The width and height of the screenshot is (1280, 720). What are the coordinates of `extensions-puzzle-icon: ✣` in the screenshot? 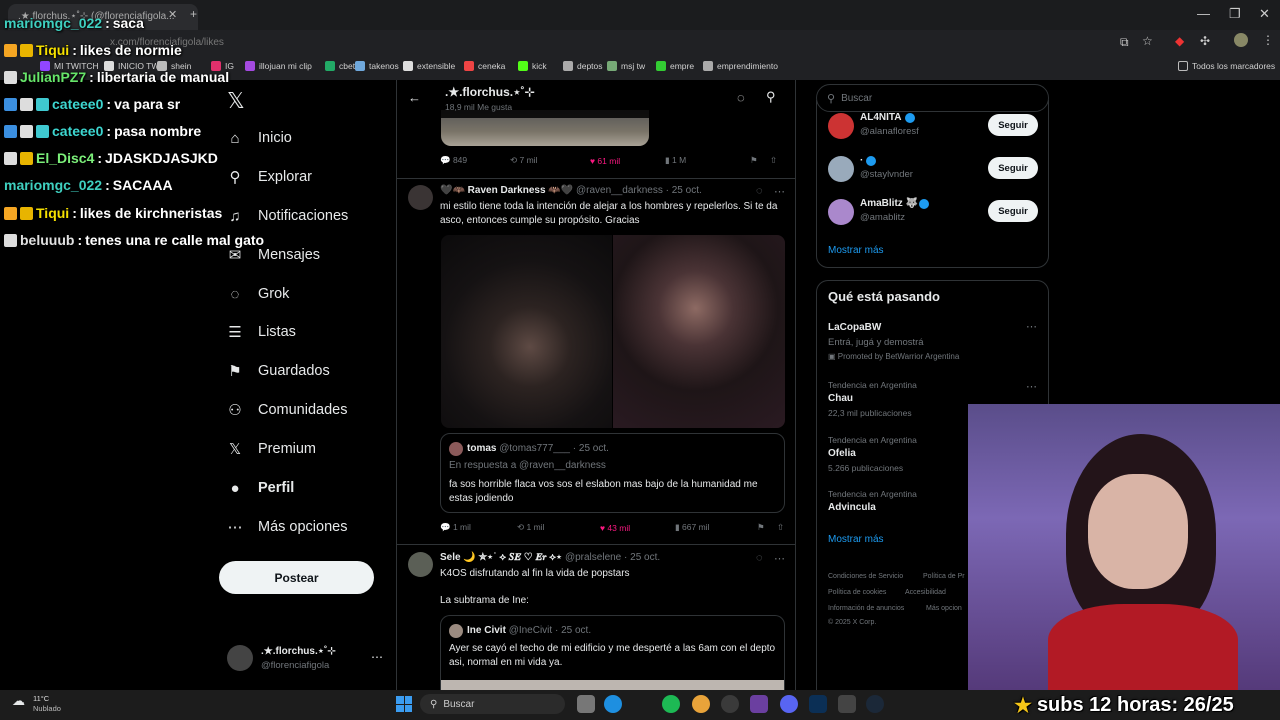 It's located at (1205, 41).